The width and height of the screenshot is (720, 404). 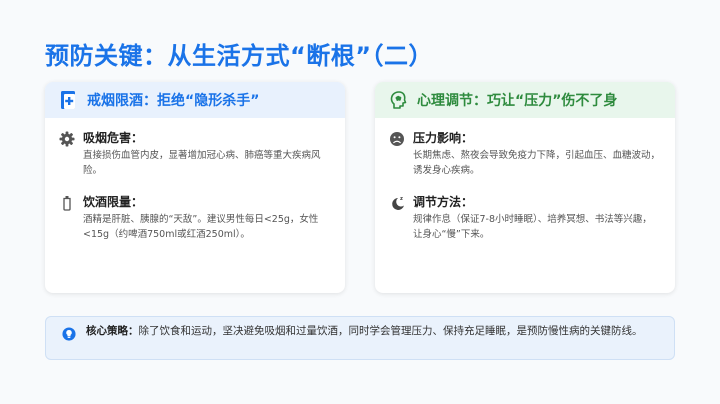 What do you see at coordinates (67, 203) in the screenshot?
I see `bottle-icon` at bounding box center [67, 203].